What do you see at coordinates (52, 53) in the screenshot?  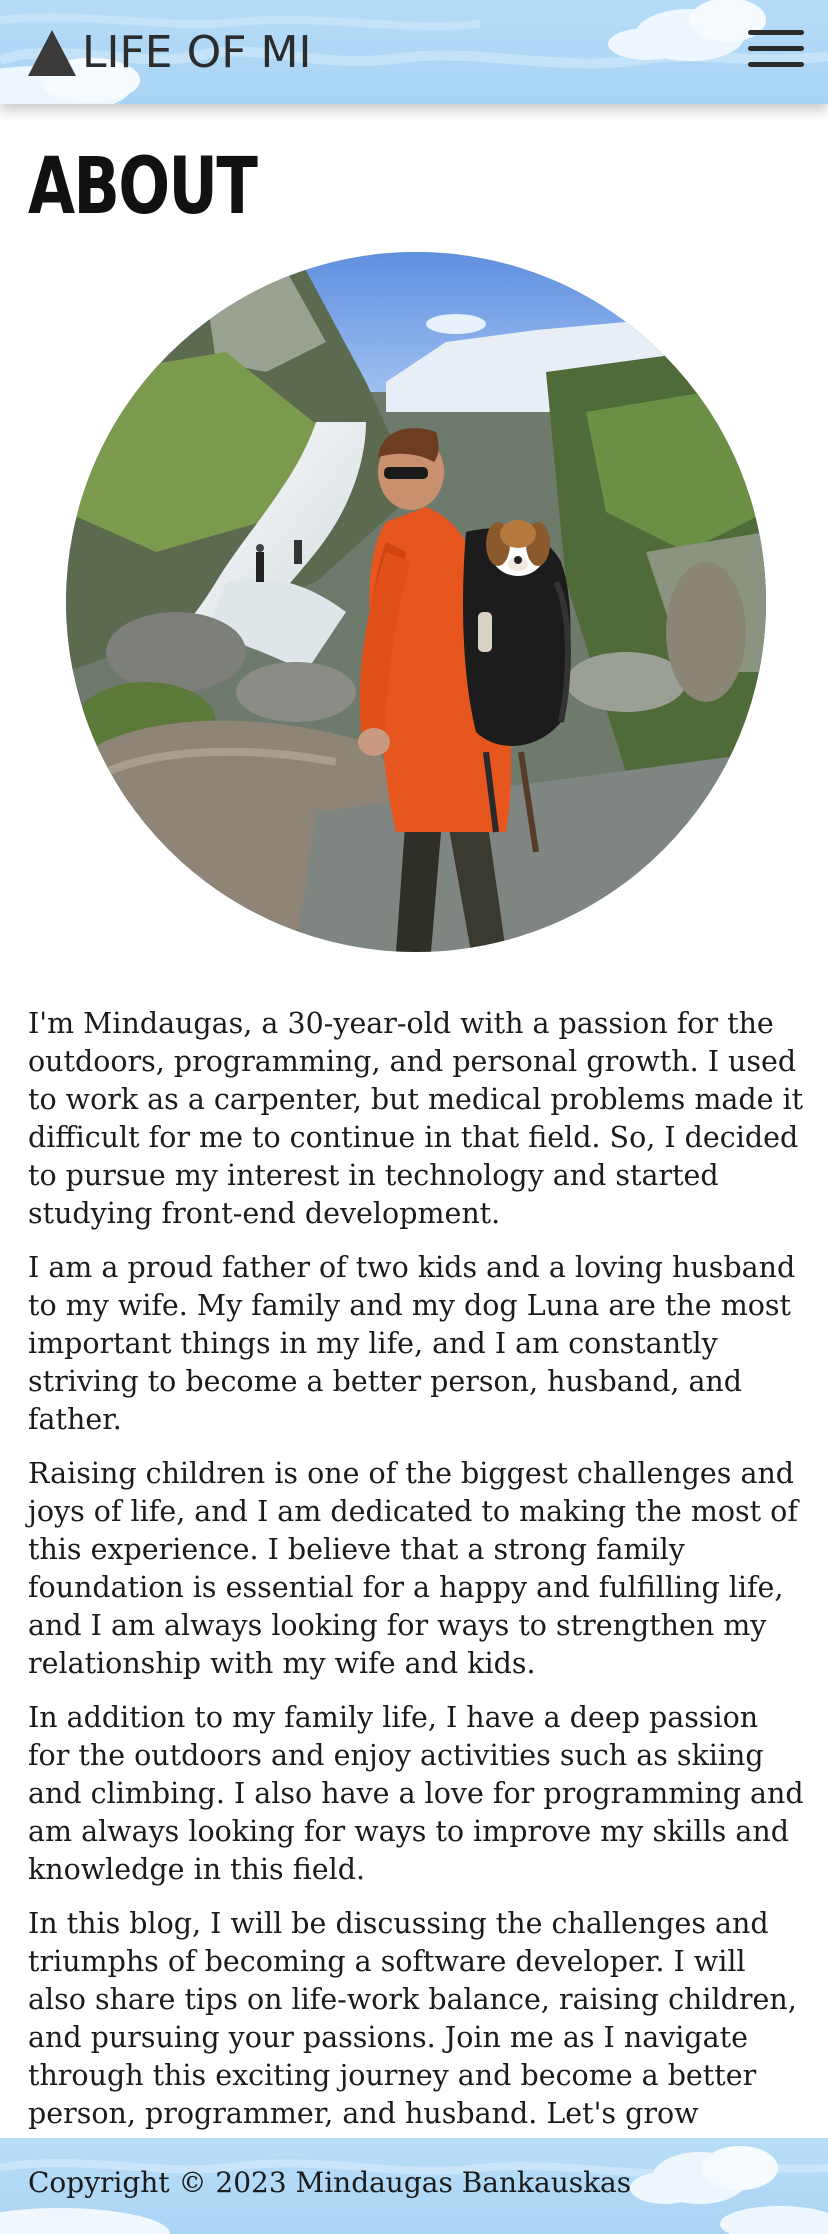 I see `mountain-icon` at bounding box center [52, 53].